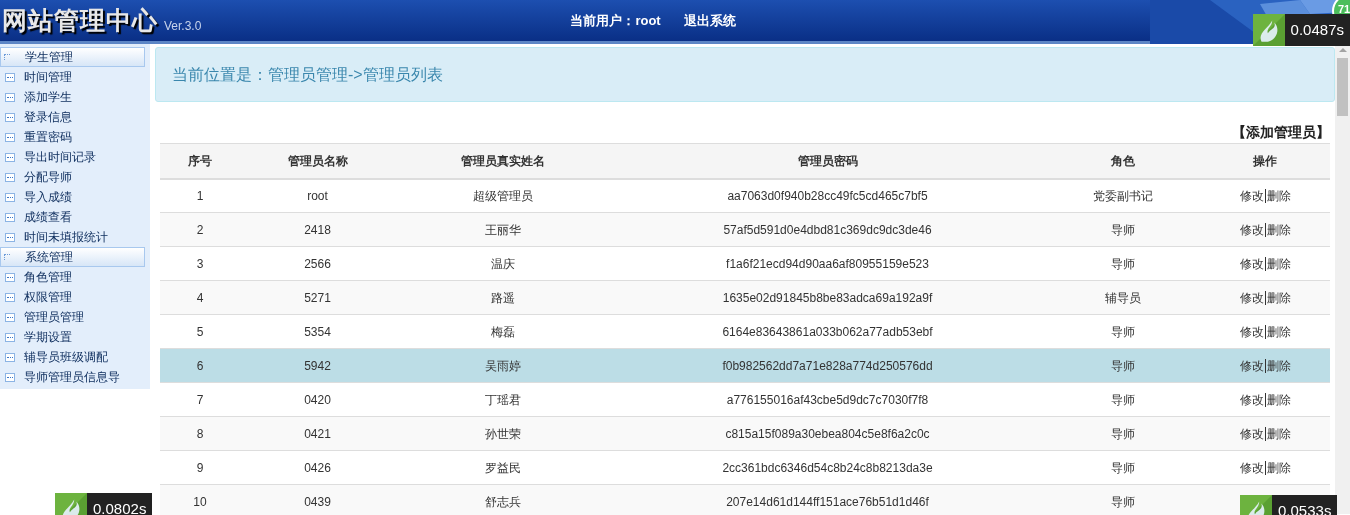  Describe the element at coordinates (745, 297) in the screenshot. I see `table-row: 4 5271 路遥 1635e02d91845b8be83adca69a192a9f 辅导员 修改 删除` at that location.